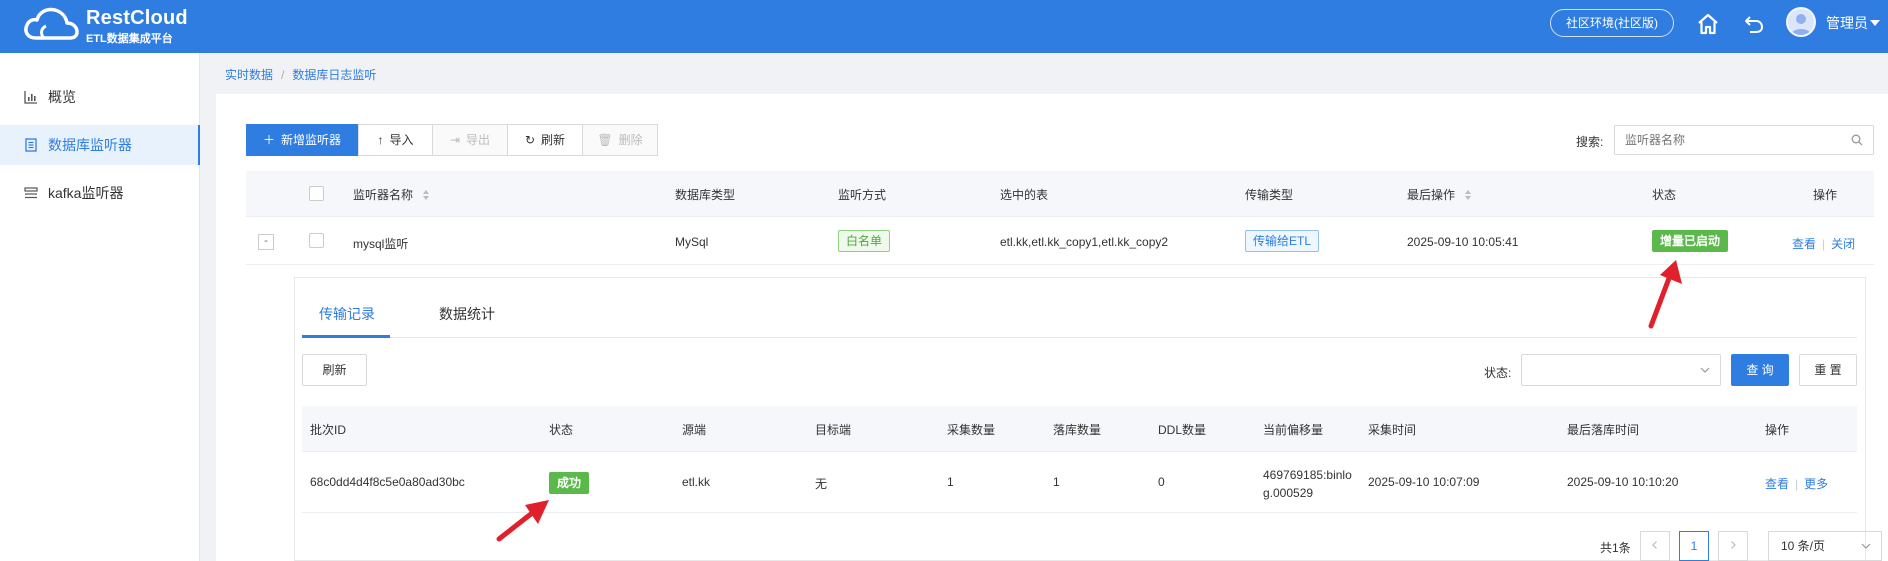 This screenshot has height=561, width=1888. I want to click on column-header: DDL数量, so click(1182, 430).